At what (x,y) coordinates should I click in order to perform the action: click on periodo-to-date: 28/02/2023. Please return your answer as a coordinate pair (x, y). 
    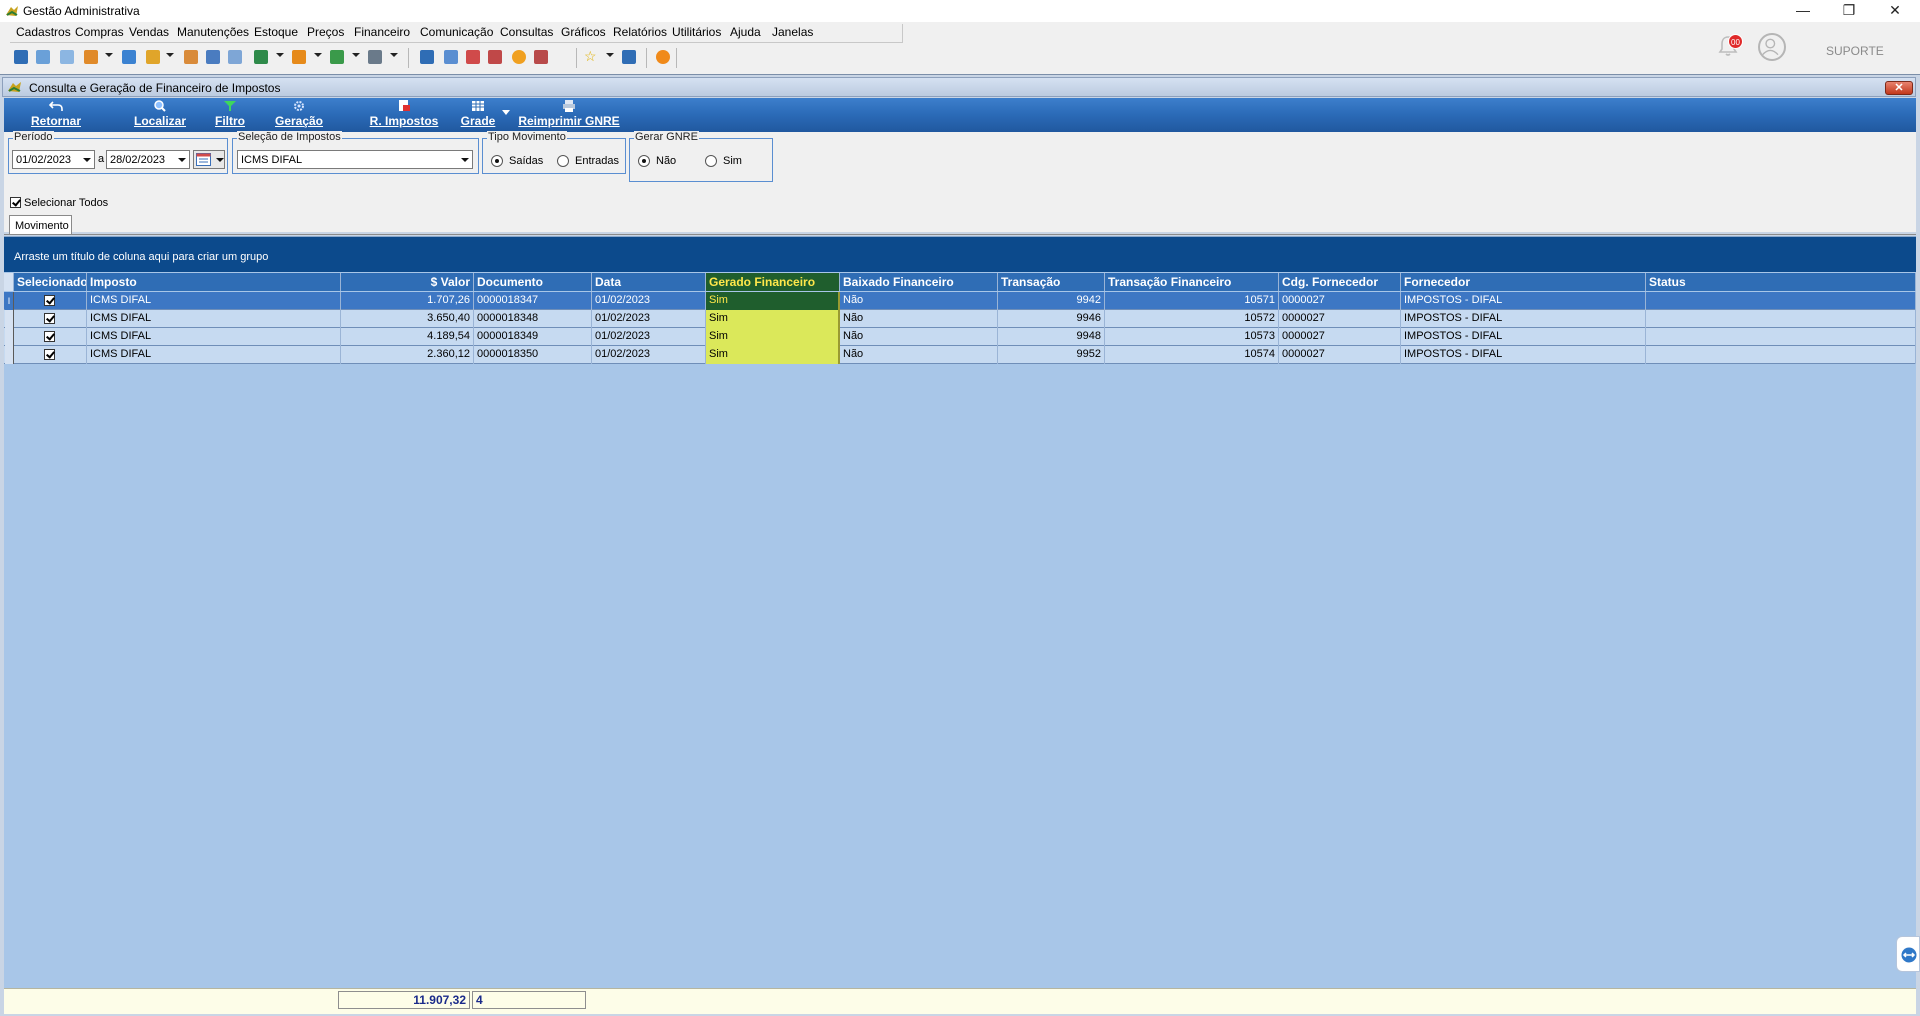
    Looking at the image, I should click on (148, 159).